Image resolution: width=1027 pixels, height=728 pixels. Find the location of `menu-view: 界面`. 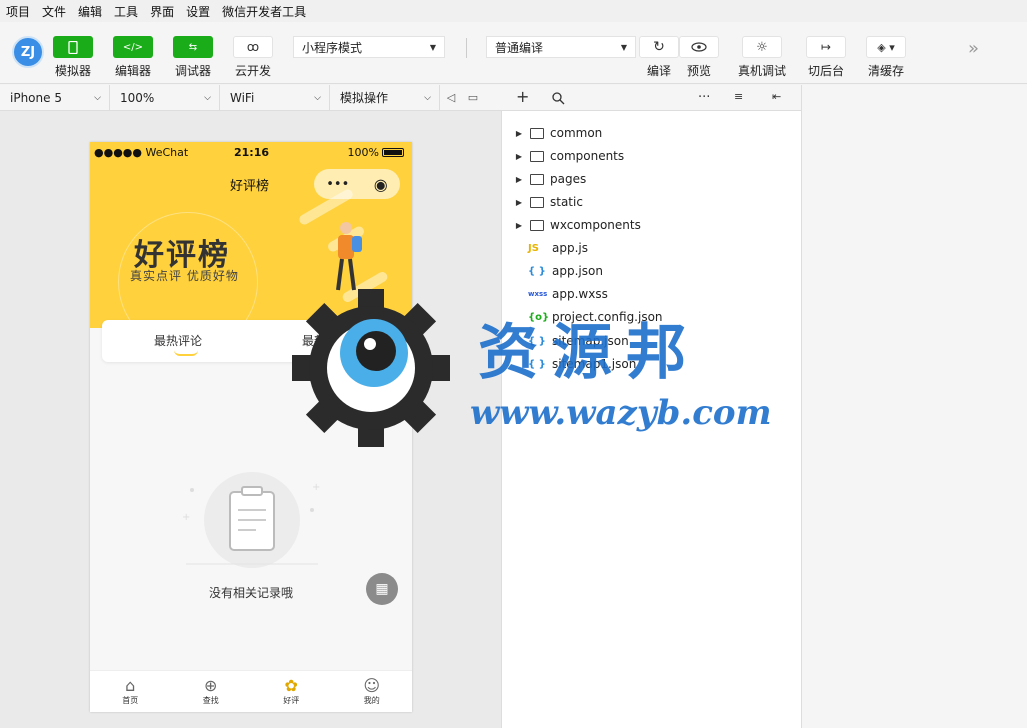

menu-view: 界面 is located at coordinates (162, 11).